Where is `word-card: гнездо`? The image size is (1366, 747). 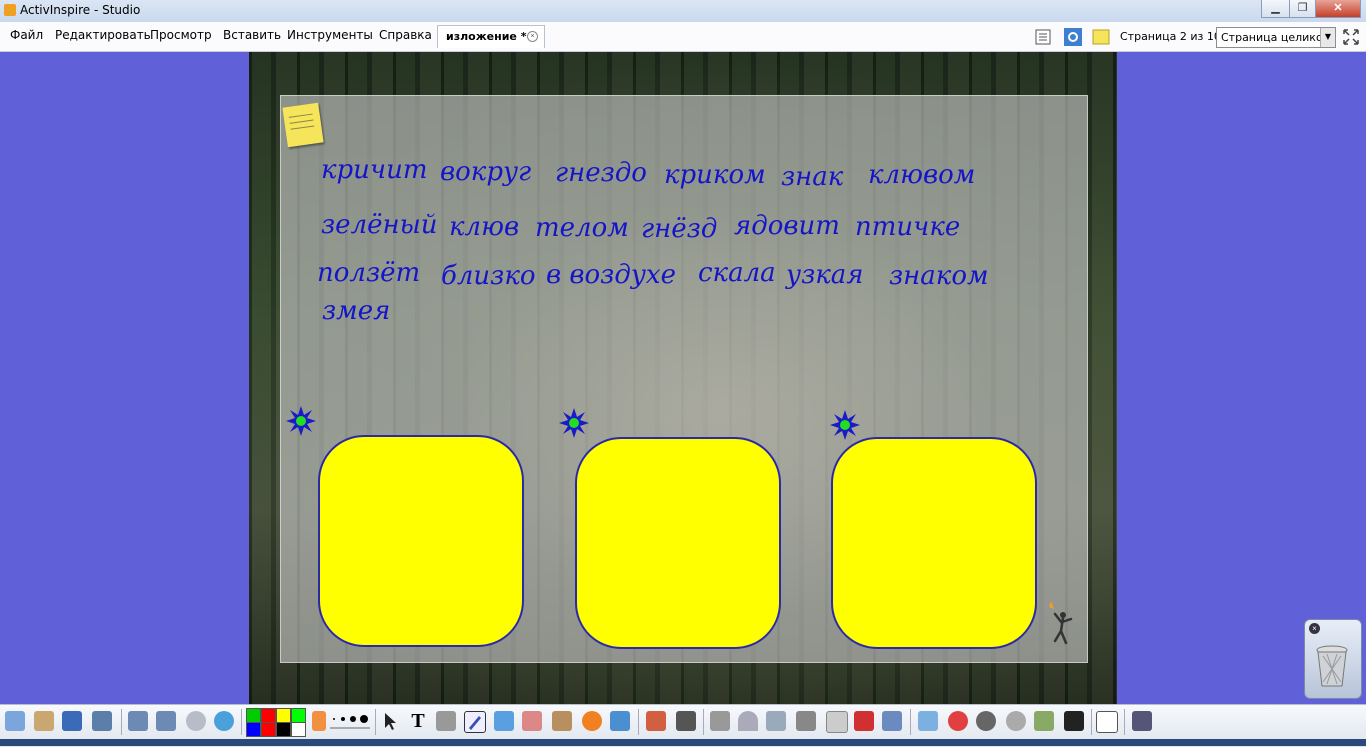 word-card: гнездо is located at coordinates (601, 173).